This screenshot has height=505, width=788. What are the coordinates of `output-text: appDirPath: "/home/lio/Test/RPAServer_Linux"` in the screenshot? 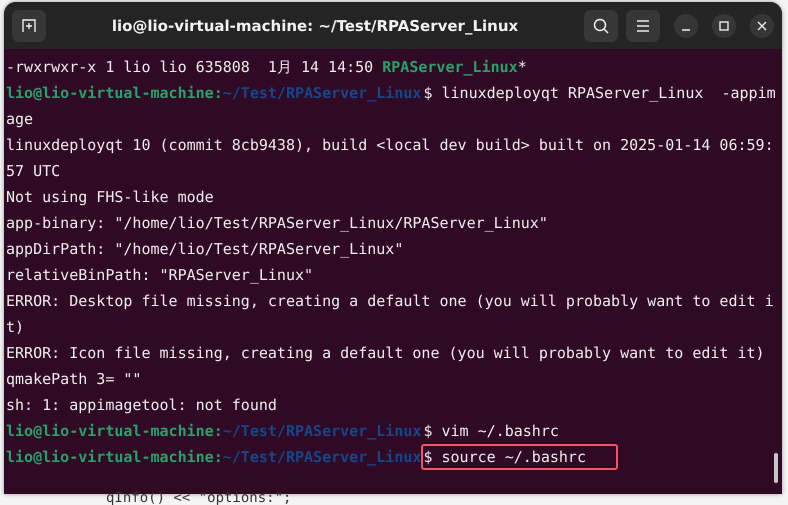 It's located at (205, 249).